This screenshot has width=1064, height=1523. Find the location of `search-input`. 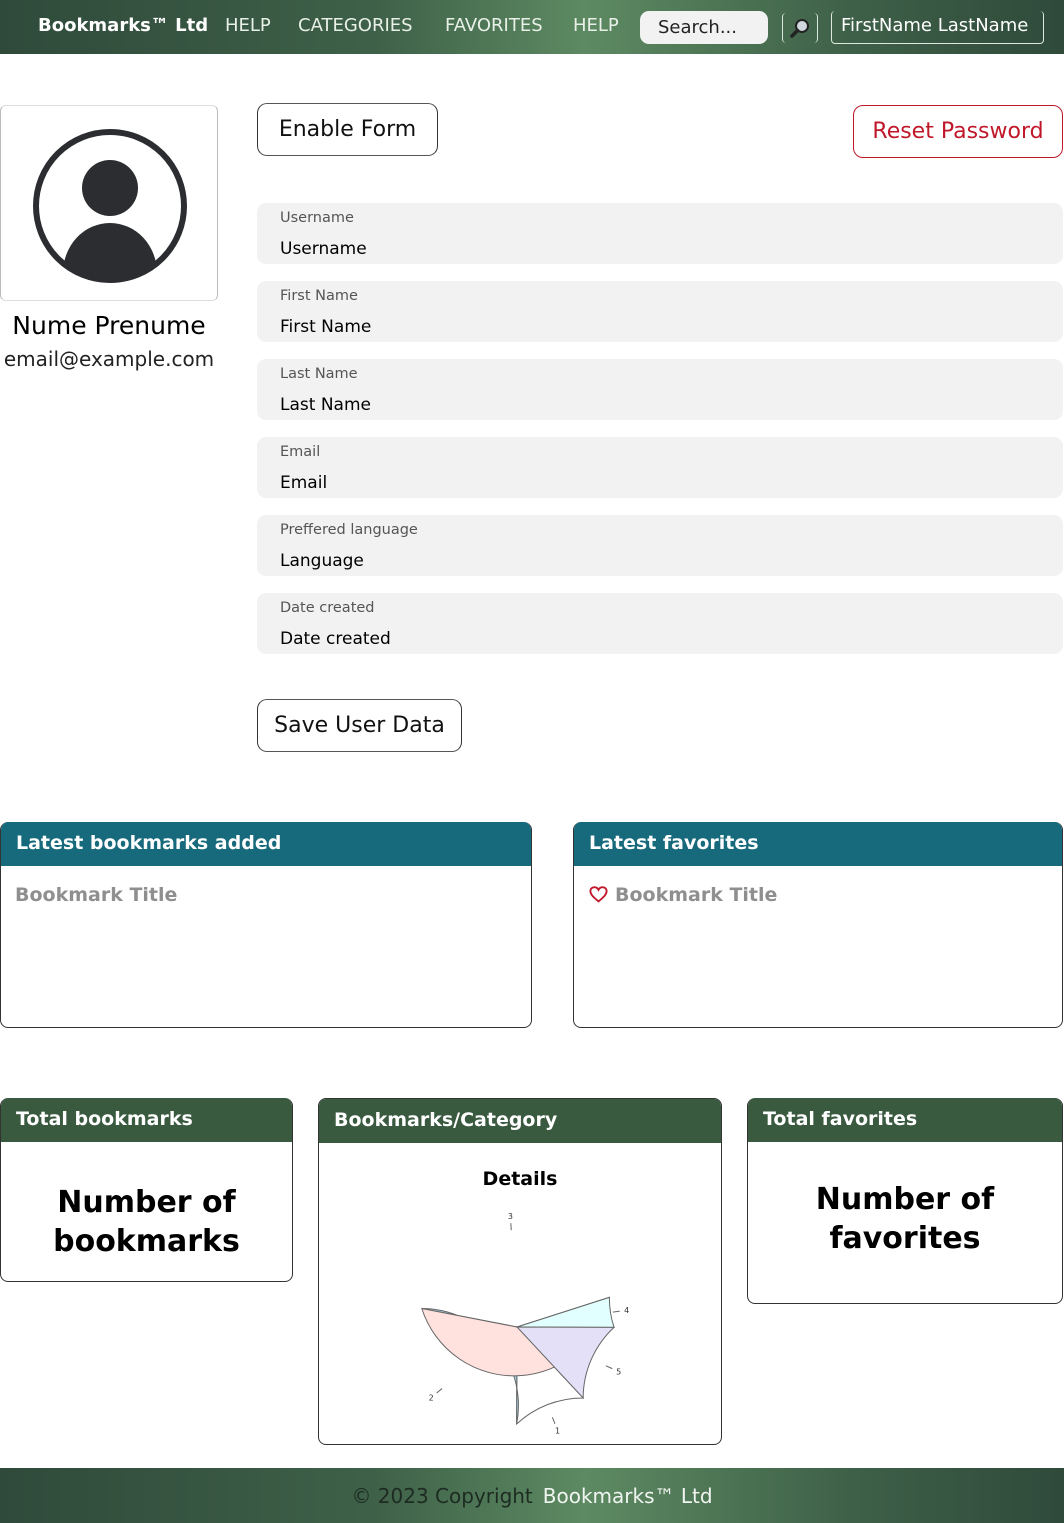

search-input is located at coordinates (704, 27).